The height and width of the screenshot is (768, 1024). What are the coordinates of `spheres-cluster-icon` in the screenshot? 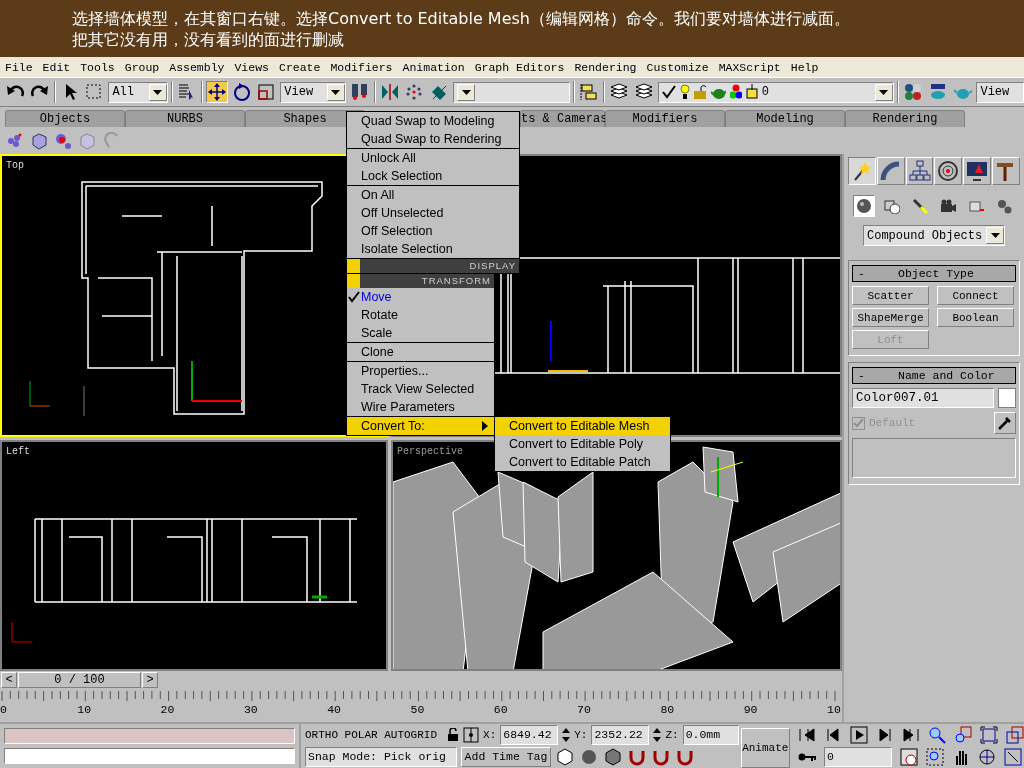 It's located at (15, 140).